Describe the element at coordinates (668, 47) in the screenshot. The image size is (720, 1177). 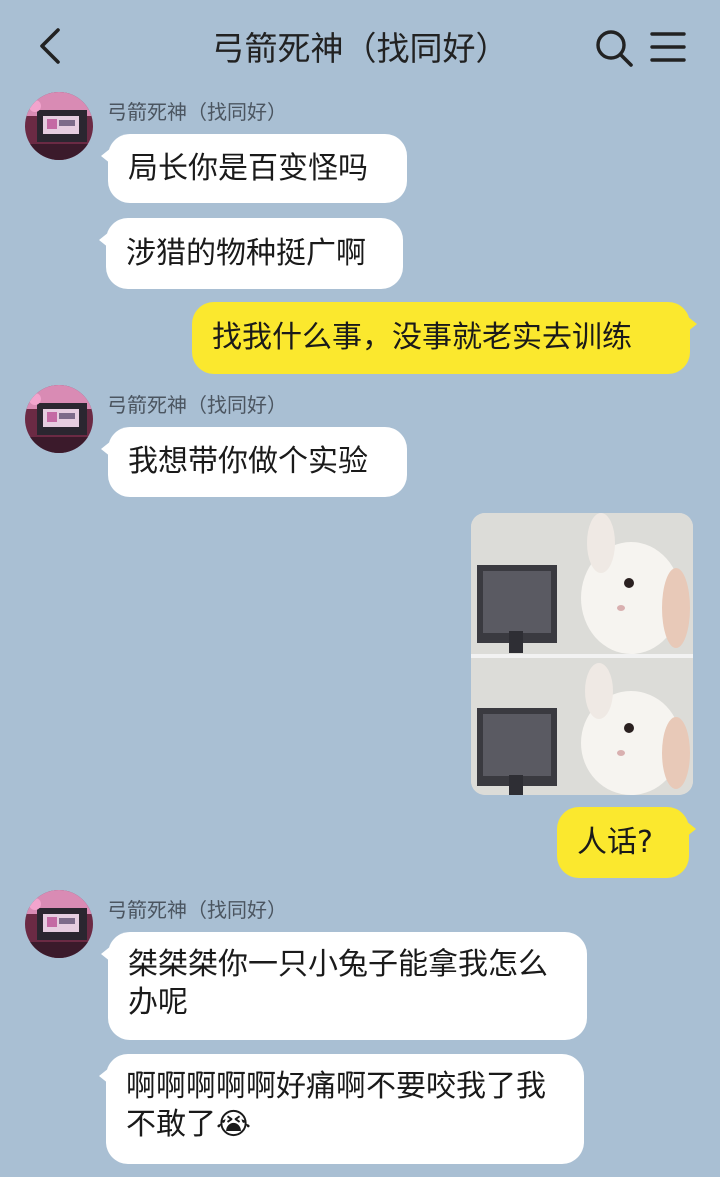
I see `hamburger-menu-icon` at that location.